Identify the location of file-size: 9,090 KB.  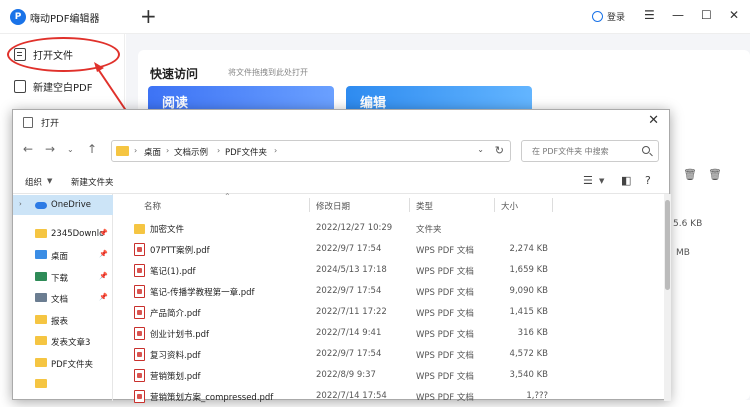
(528, 291).